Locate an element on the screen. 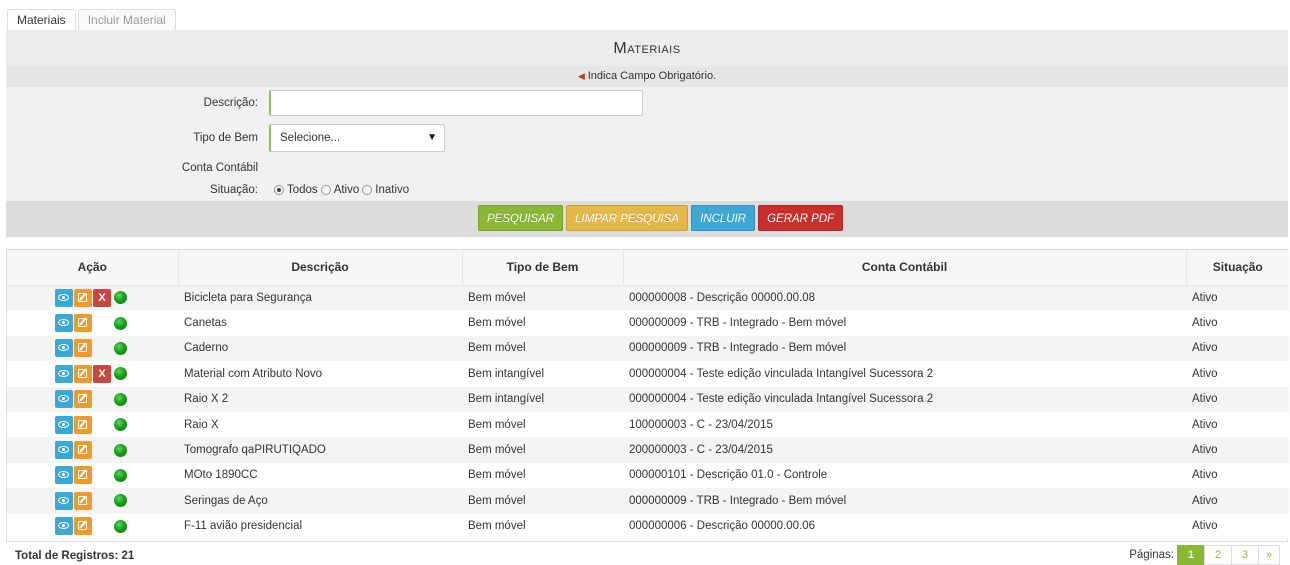 The width and height of the screenshot is (1290, 565). page-title-text: Materiais is located at coordinates (647, 48).